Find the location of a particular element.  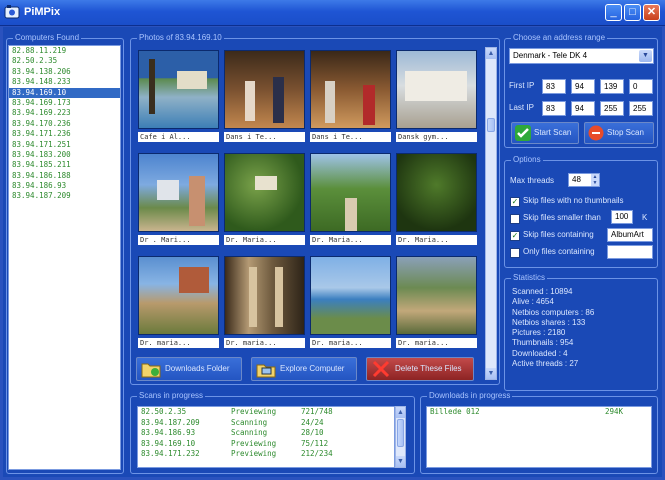

check-icon is located at coordinates (523, 133).